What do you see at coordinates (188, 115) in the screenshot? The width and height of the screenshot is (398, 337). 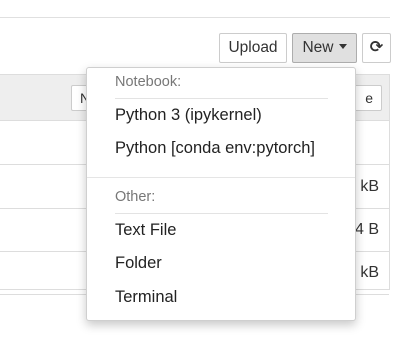 I see `menu-item-python3-ipykernel: Python 3 (ipykernel)` at bounding box center [188, 115].